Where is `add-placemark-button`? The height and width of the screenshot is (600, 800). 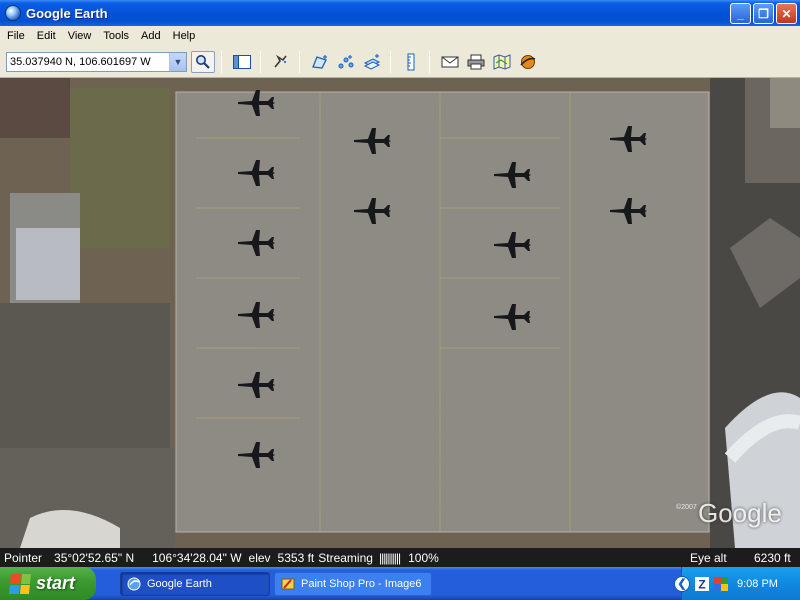
add-placemark-button is located at coordinates (281, 62).